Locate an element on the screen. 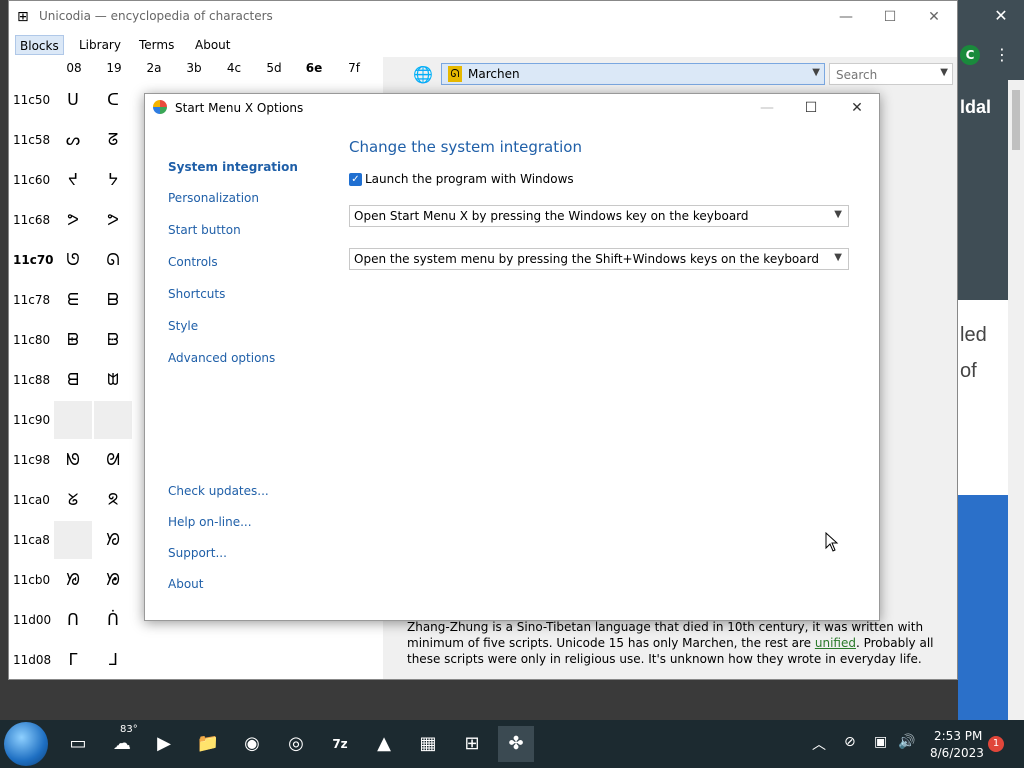 The height and width of the screenshot is (768, 1024). unicodia-taskbar-icon: ⊞ is located at coordinates (472, 744).